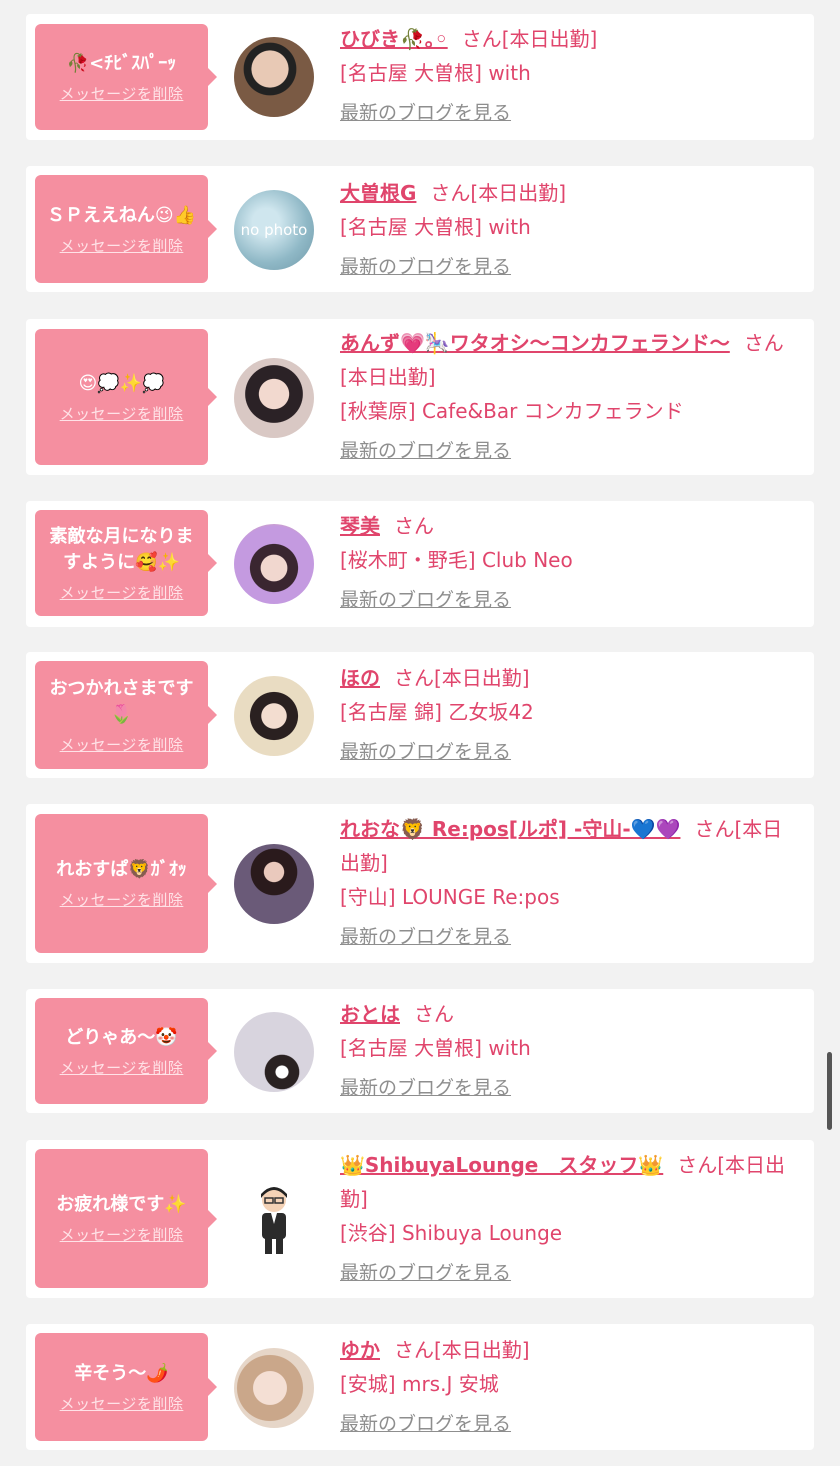 The height and width of the screenshot is (1466, 840). What do you see at coordinates (126, 77) in the screenshot?
I see `message-bubble: 🥀<ﾁﾋﾞｽﾊﾟｰｯ メッセージを削除` at bounding box center [126, 77].